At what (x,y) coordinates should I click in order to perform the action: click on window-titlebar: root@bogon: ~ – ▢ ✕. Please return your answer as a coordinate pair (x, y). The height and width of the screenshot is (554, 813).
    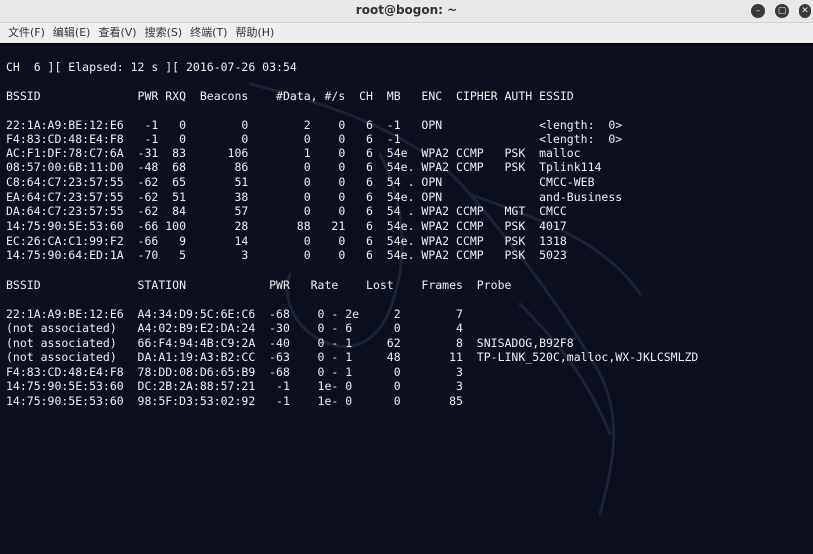
    Looking at the image, I should click on (406, 11).